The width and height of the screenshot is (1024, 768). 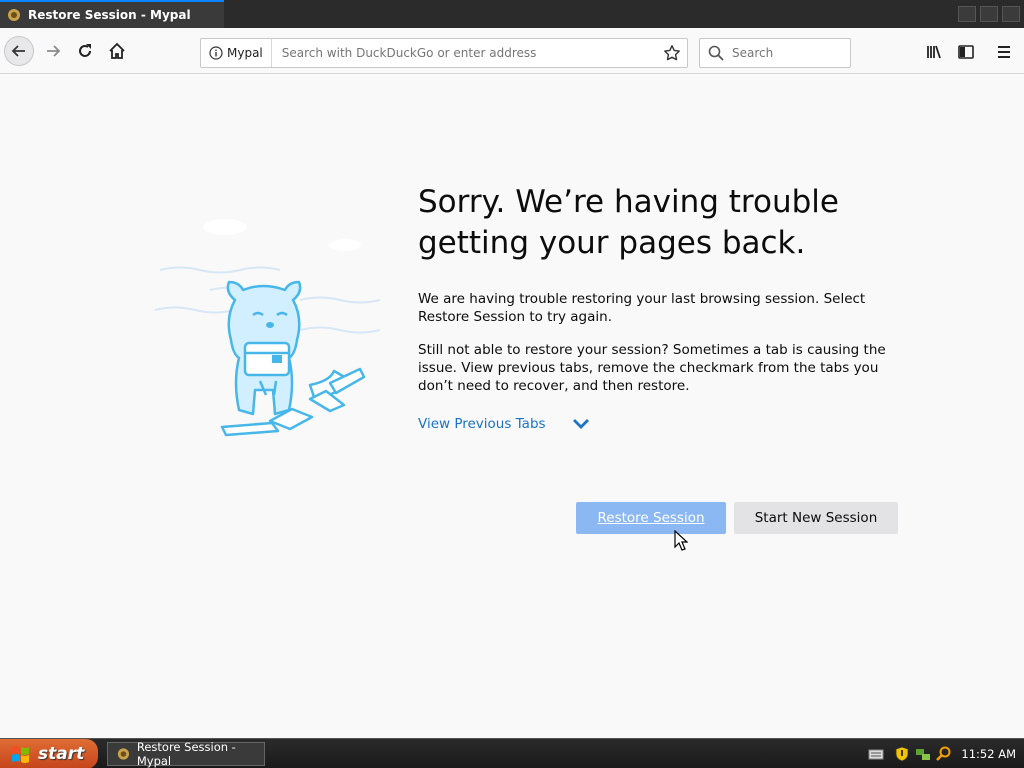 I want to click on reload-icon, so click(x=85, y=50).